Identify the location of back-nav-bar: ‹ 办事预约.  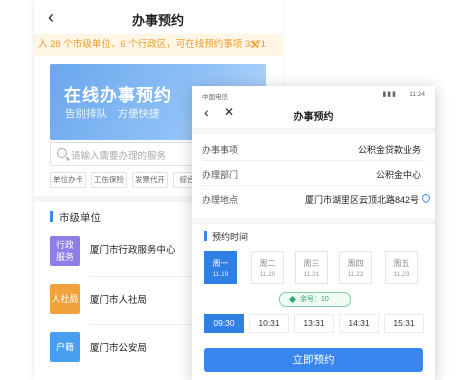
(158, 17).